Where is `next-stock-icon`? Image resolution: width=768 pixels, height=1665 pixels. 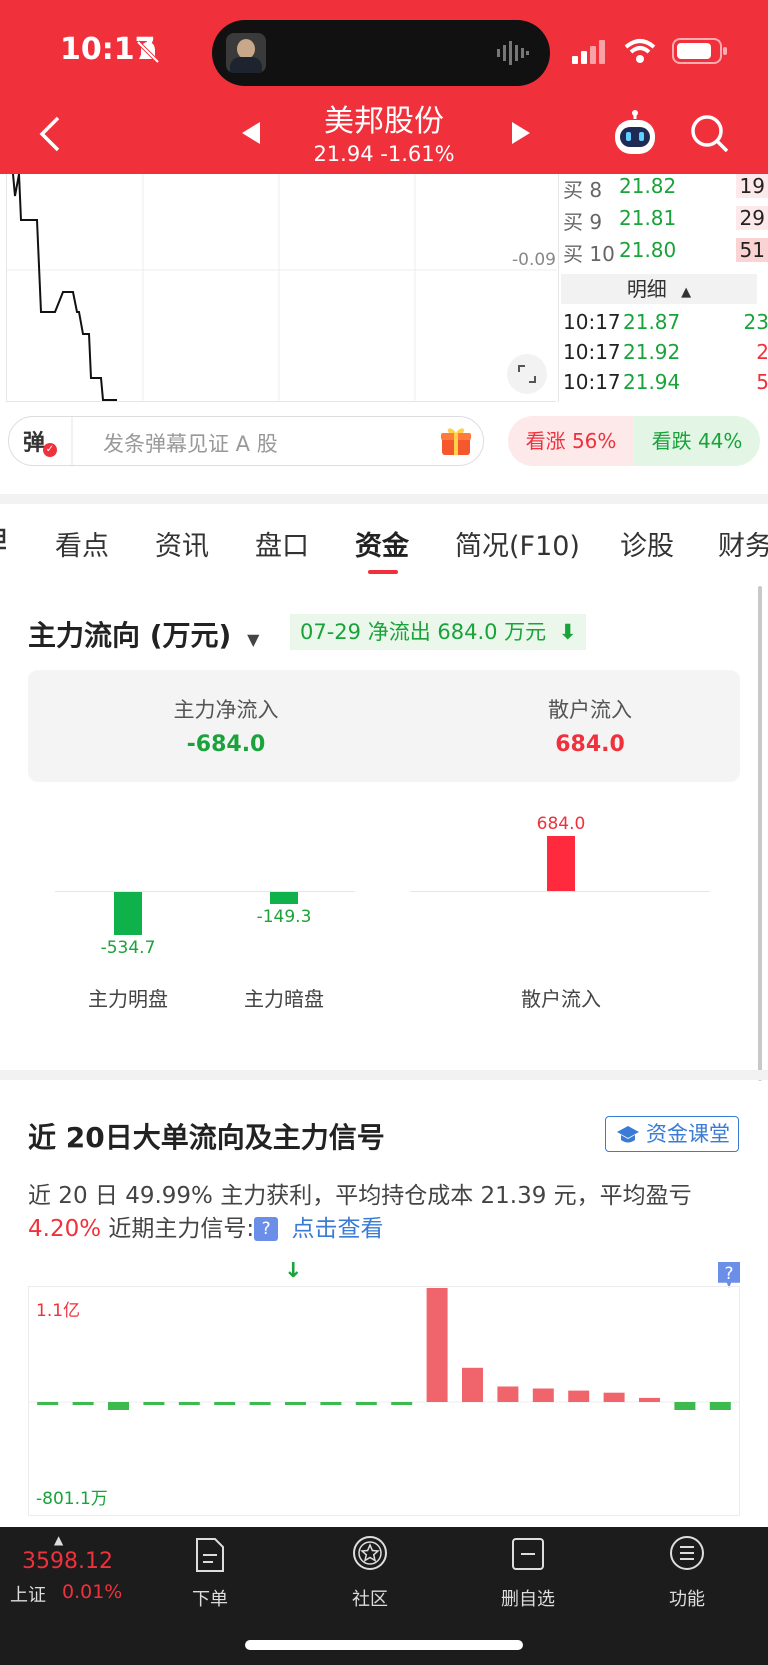
next-stock-icon is located at coordinates (521, 133).